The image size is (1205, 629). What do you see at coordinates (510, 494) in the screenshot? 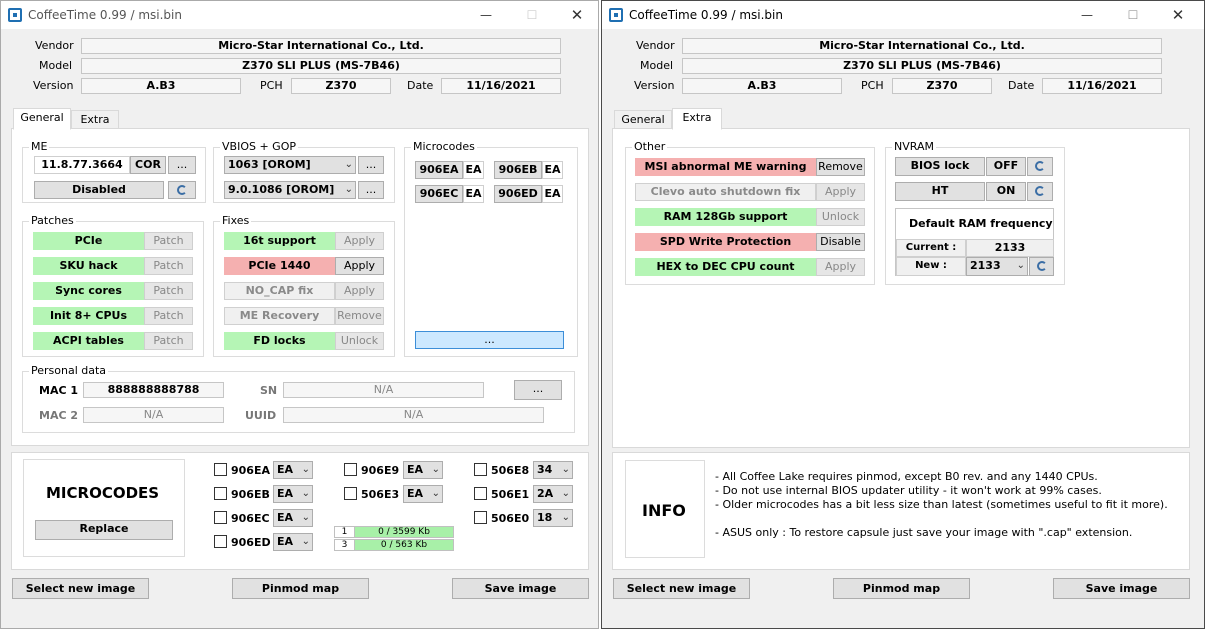
I see `code-506e1-label: 506E1` at bounding box center [510, 494].